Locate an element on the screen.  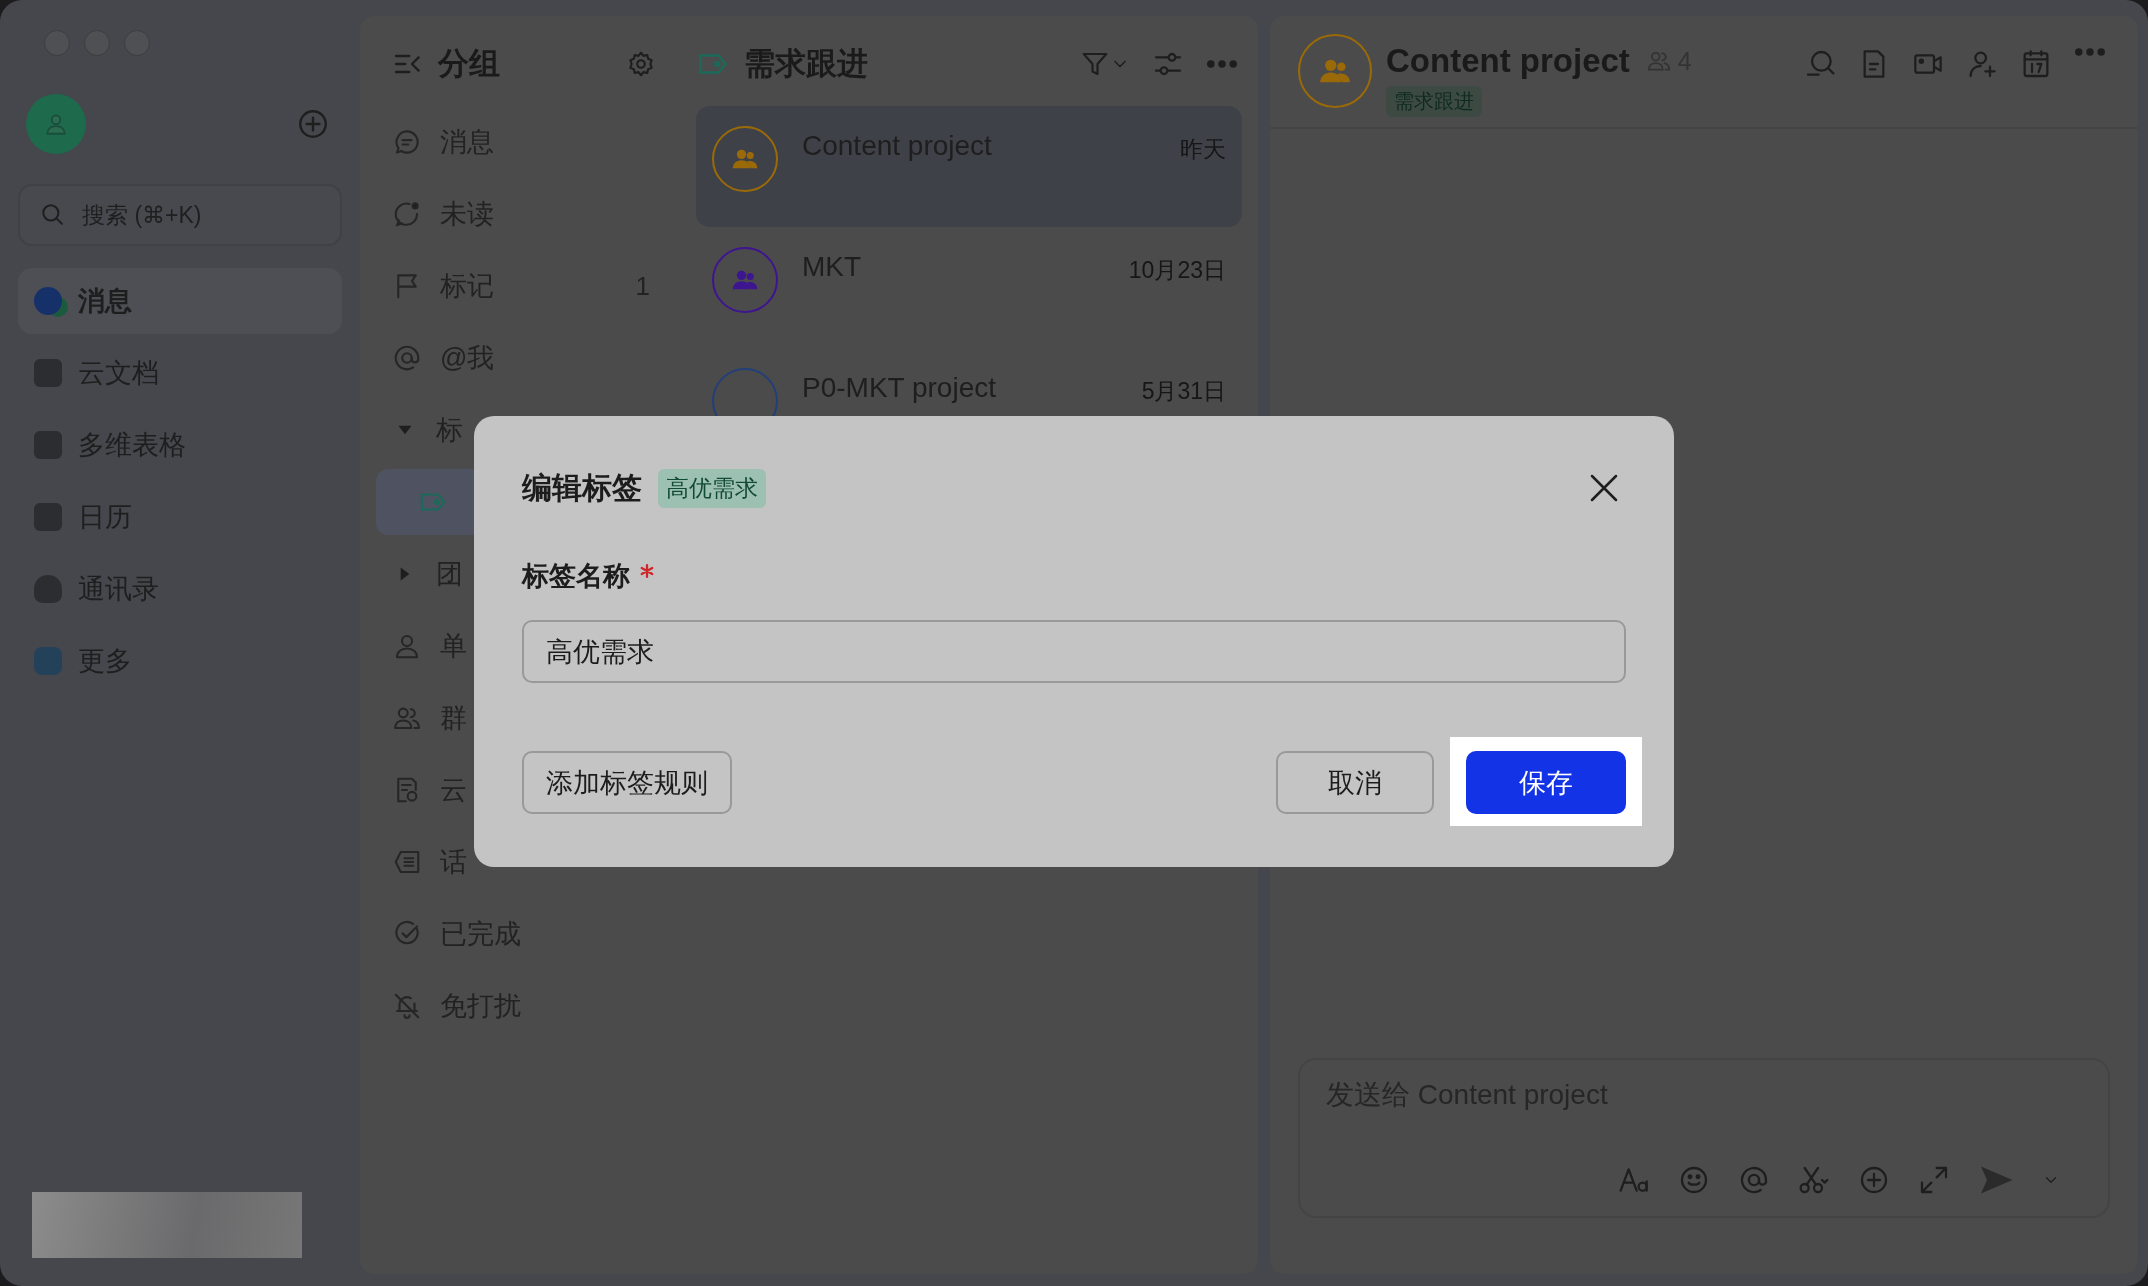
dialog-title: 编辑标签 is located at coordinates (582, 487).